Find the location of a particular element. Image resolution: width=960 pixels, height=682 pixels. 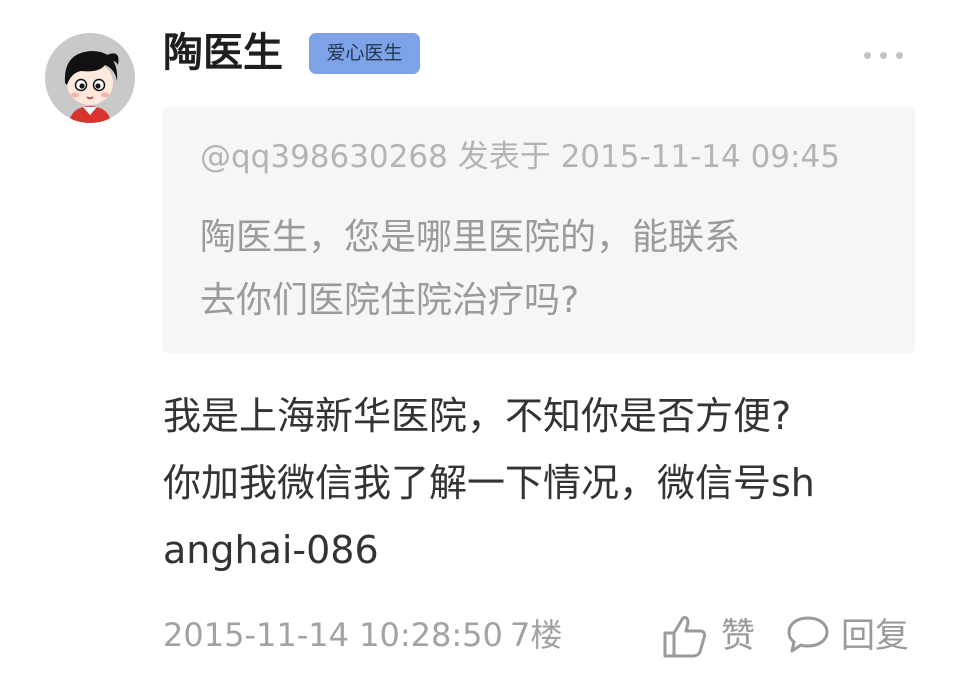

more-icon is located at coordinates (883, 55).